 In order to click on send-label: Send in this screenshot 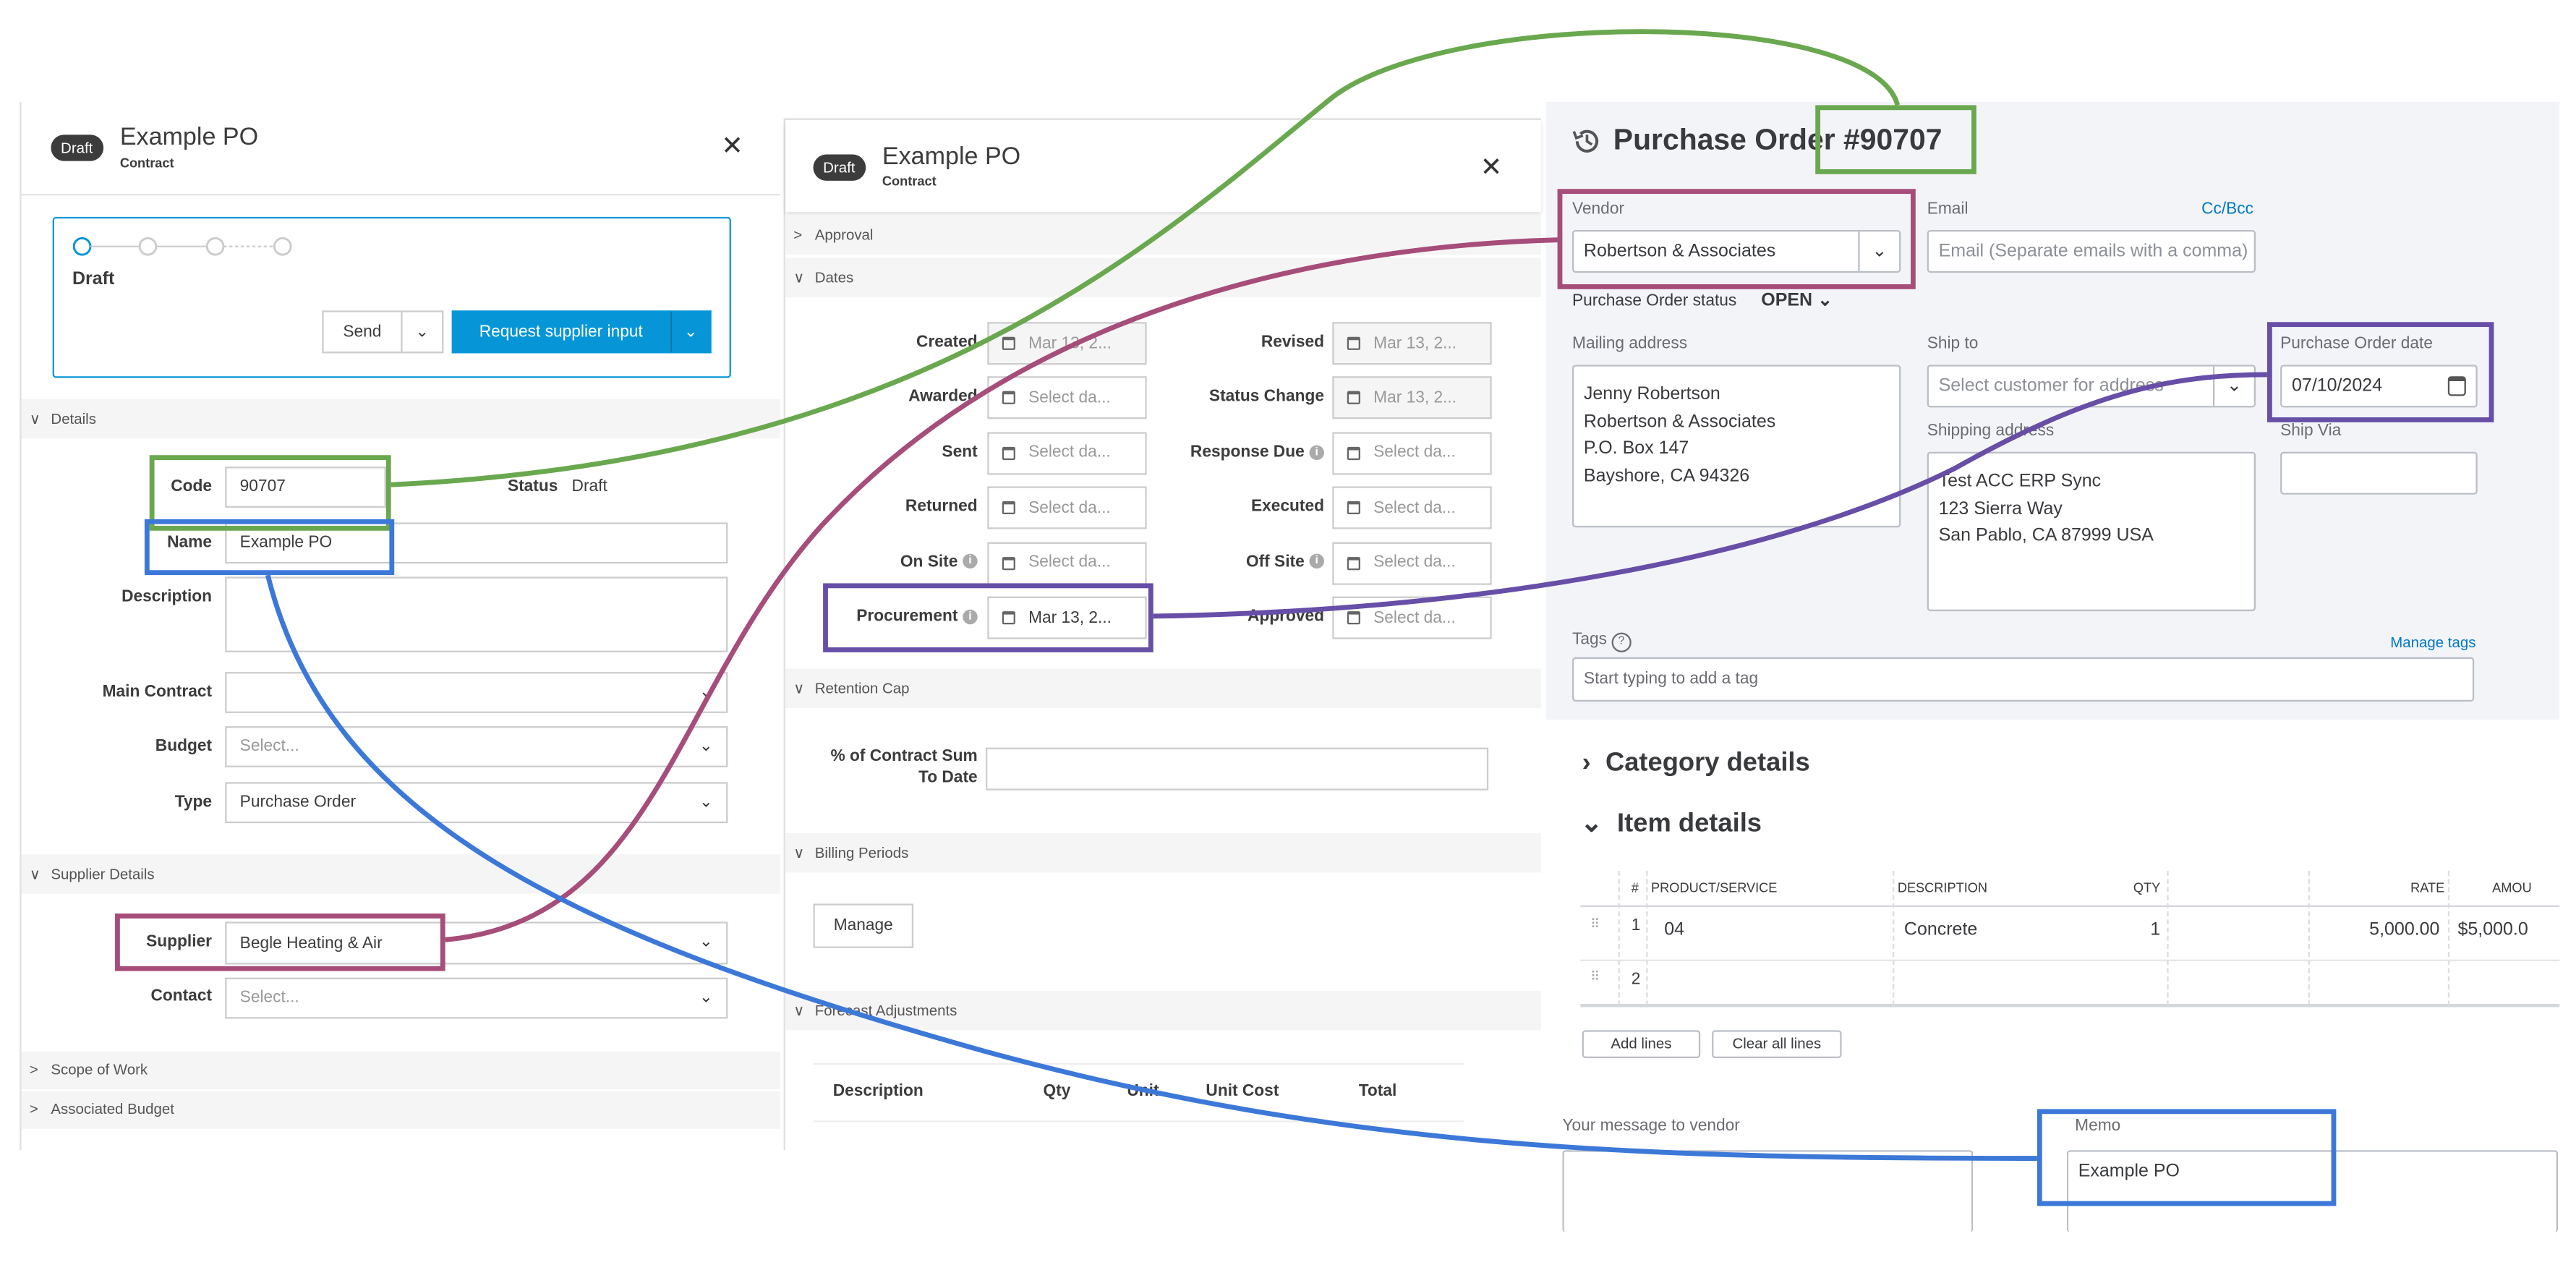, I will do `click(363, 332)`.